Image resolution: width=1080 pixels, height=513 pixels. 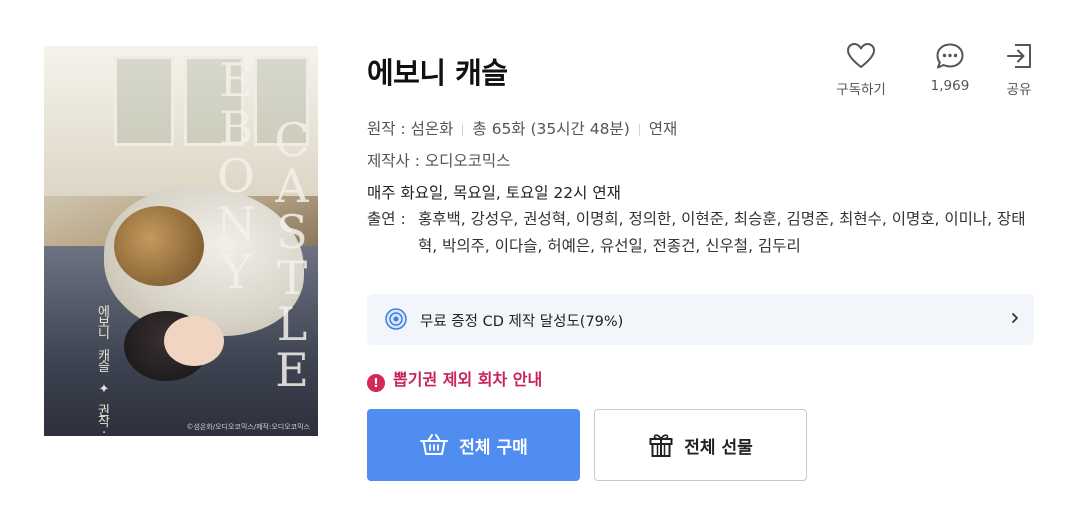 I want to click on cover-letter: B, so click(x=236, y=128).